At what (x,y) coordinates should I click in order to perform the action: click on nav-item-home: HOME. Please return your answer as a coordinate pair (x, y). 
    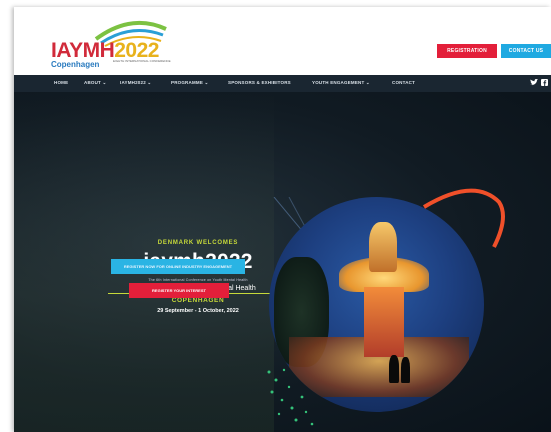
    Looking at the image, I should click on (61, 82).